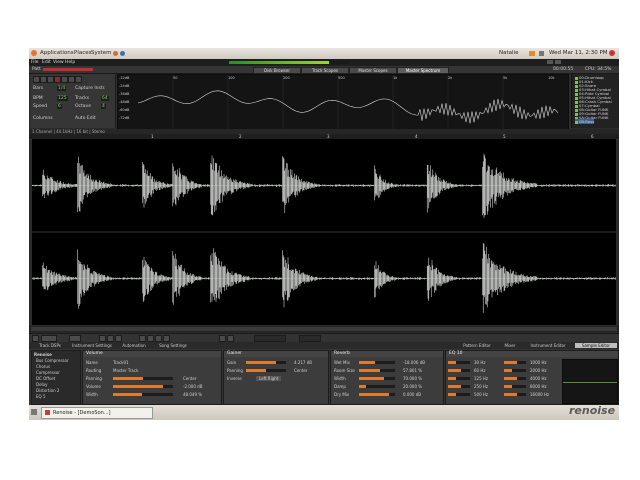 This screenshot has width=640, height=480. I want to click on auto-edit-button: Auto Edit, so click(85, 118).